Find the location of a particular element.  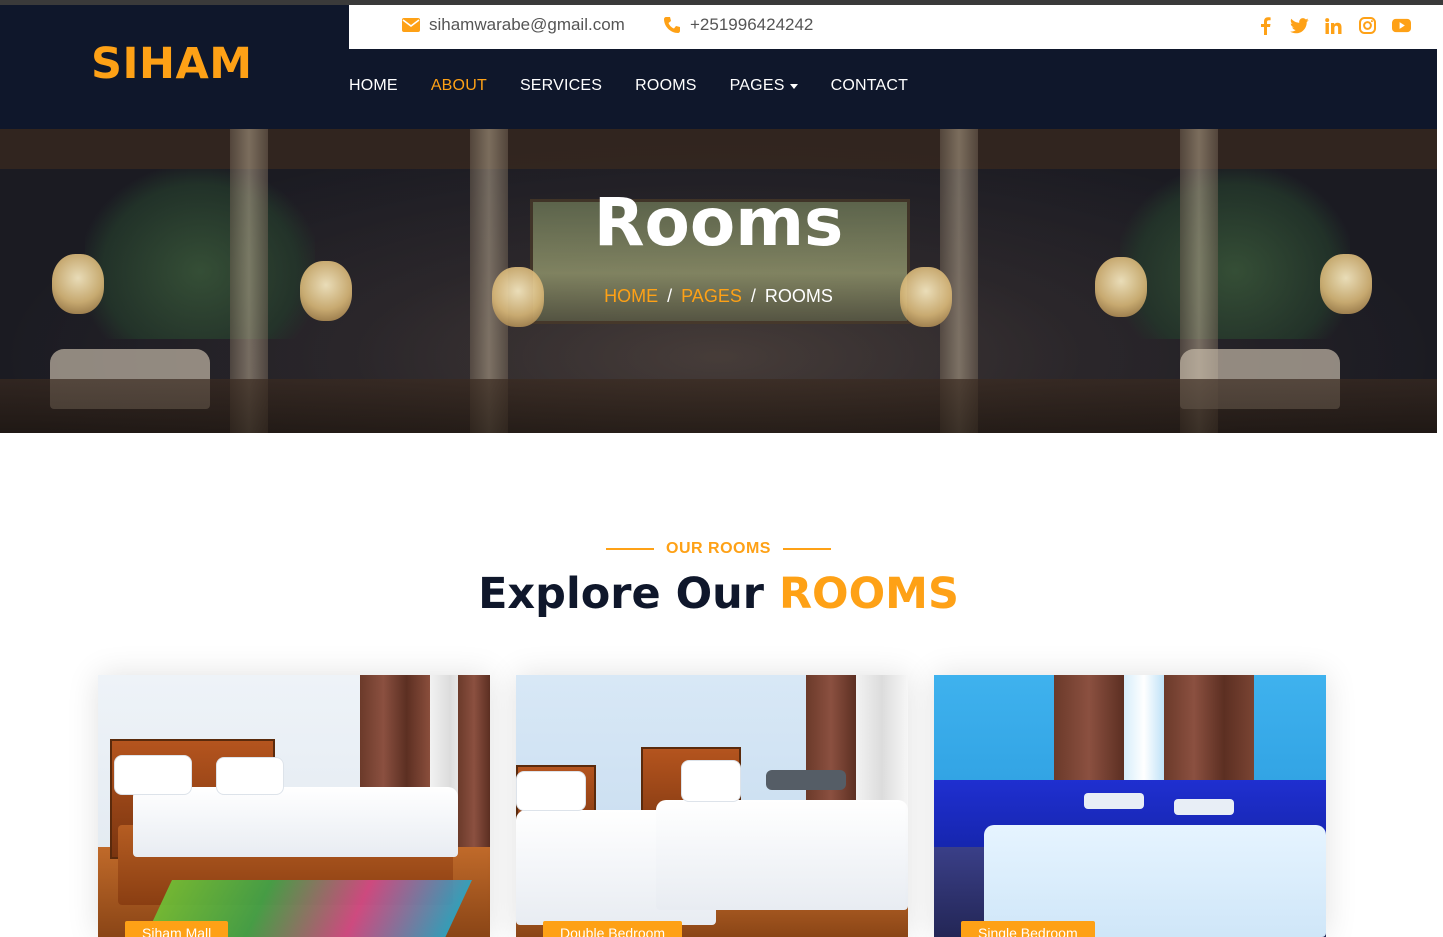

room-card: Siham Mall is located at coordinates (294, 806).